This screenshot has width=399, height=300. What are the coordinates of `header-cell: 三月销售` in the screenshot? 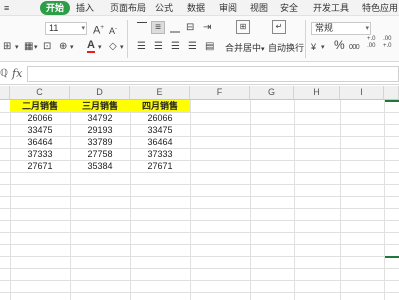 It's located at (100, 106).